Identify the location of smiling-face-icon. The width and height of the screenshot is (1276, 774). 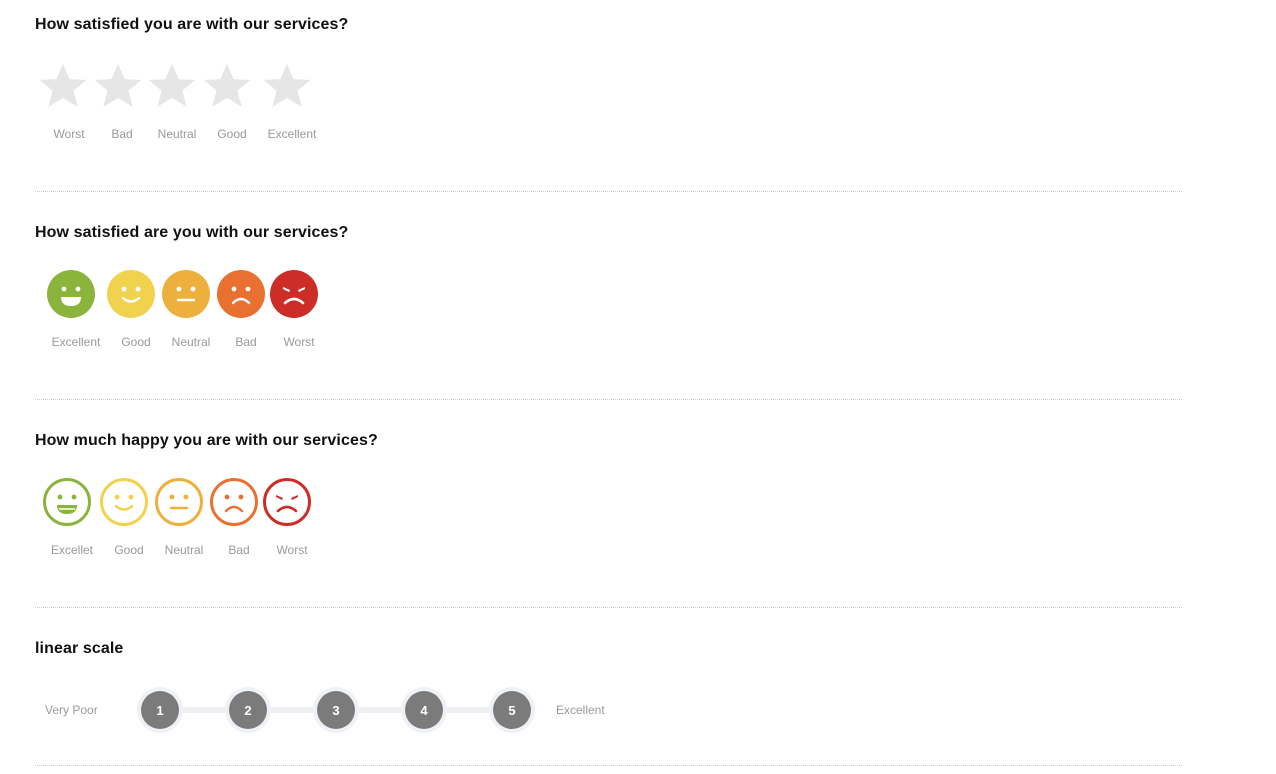
(131, 294).